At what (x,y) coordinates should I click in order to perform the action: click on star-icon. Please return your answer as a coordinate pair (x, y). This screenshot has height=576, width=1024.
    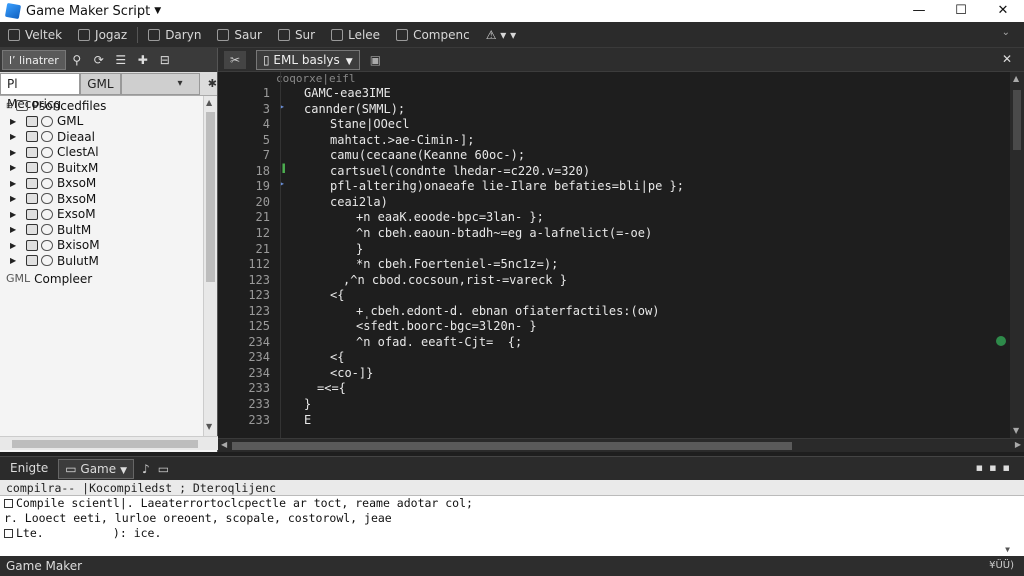
    Looking at the image, I should click on (47, 214).